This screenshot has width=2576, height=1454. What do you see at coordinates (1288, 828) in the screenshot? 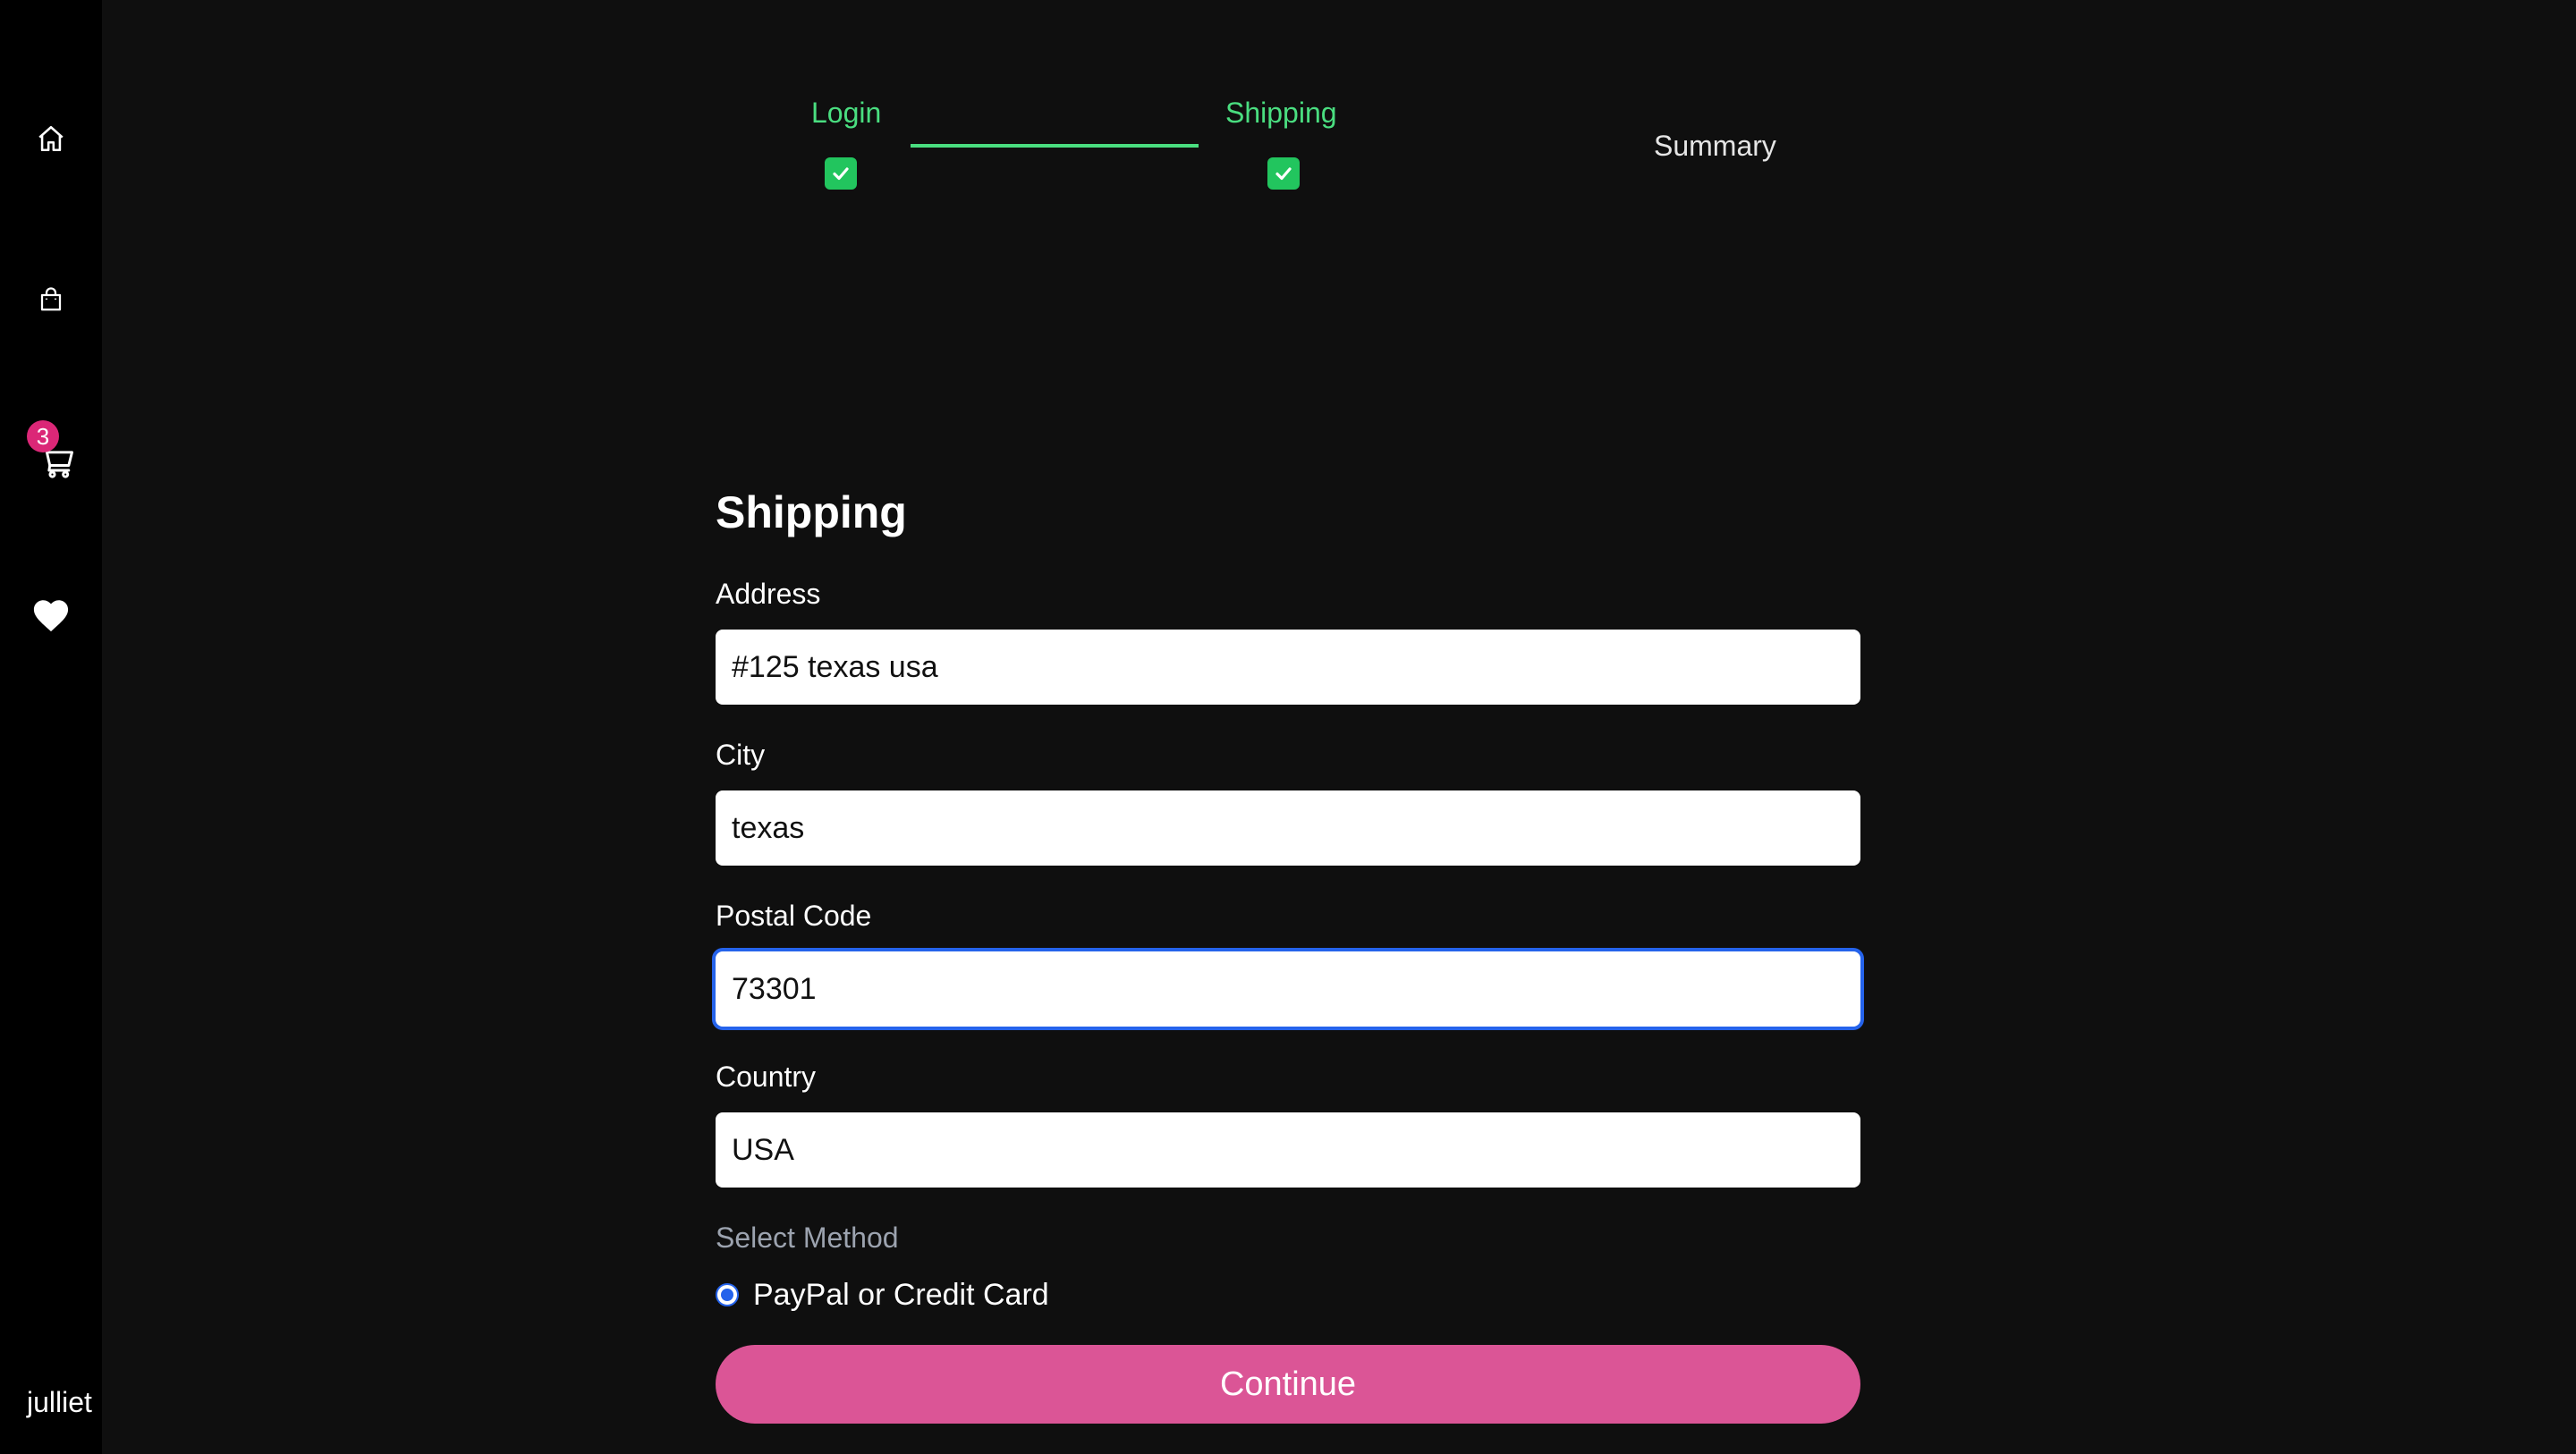
I see `city-input` at bounding box center [1288, 828].